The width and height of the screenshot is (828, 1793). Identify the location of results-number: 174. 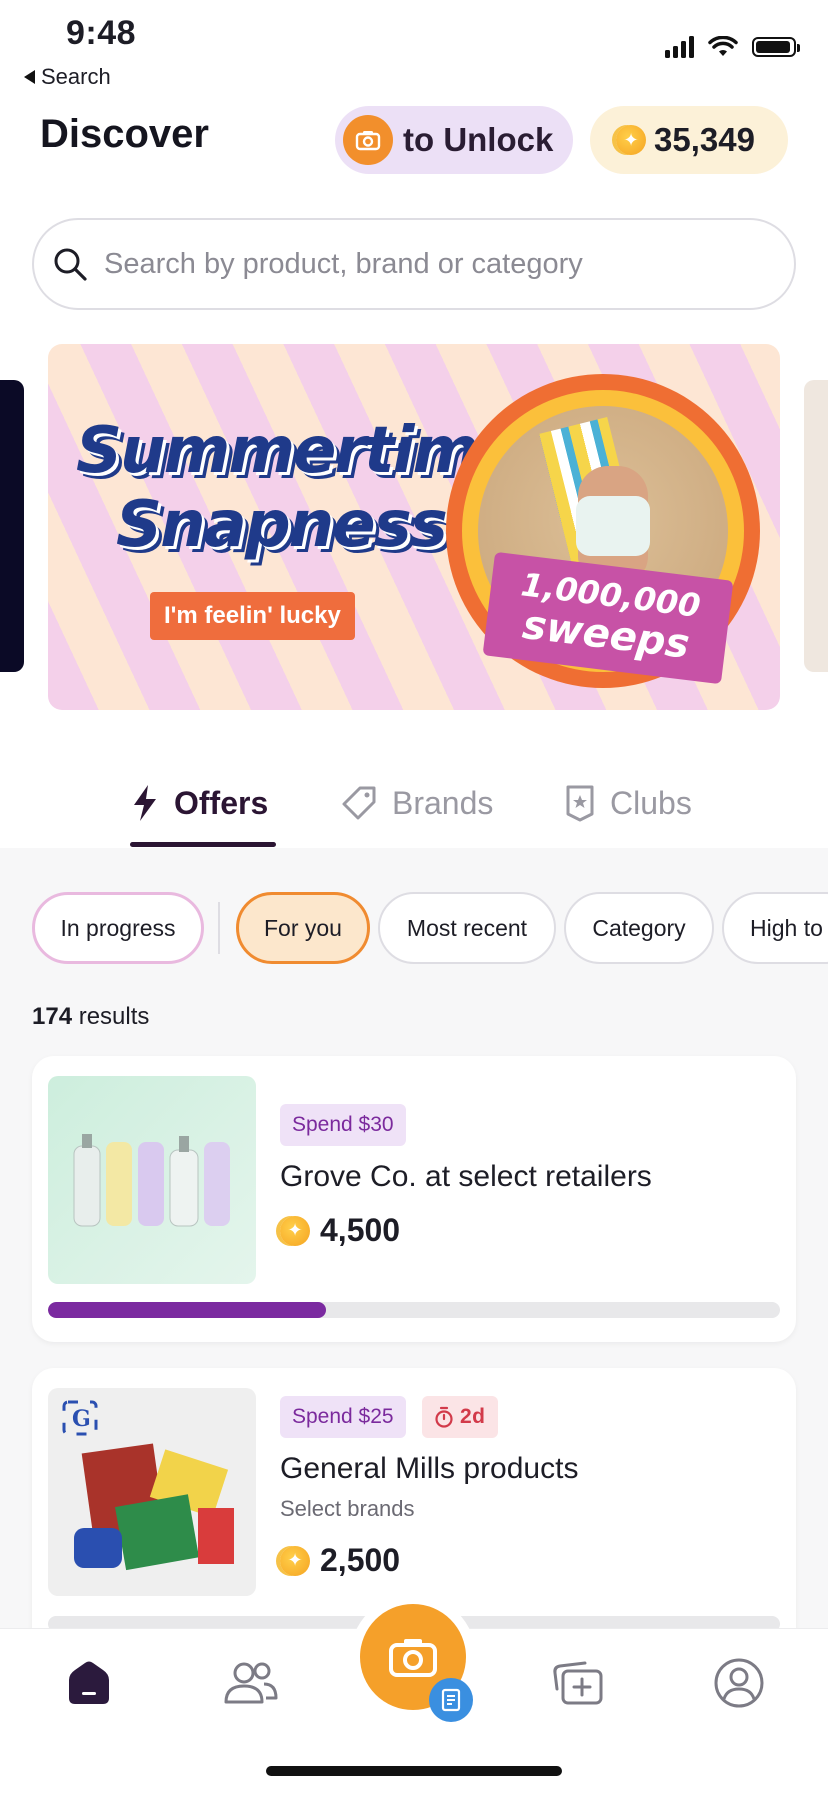
(52, 1016).